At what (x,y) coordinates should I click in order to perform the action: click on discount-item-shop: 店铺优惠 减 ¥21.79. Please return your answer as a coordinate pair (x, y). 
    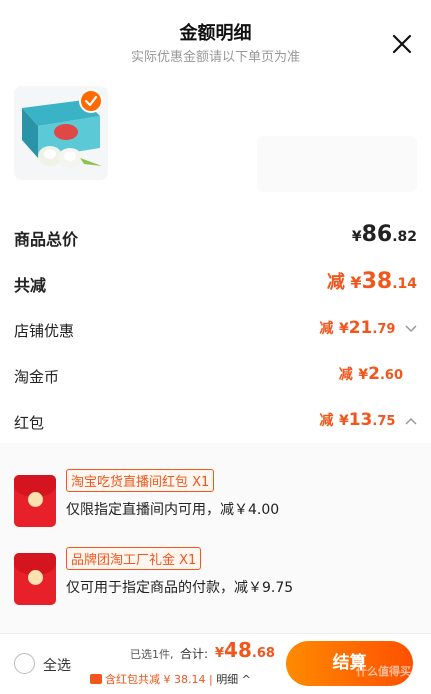
    Looking at the image, I should click on (215, 330).